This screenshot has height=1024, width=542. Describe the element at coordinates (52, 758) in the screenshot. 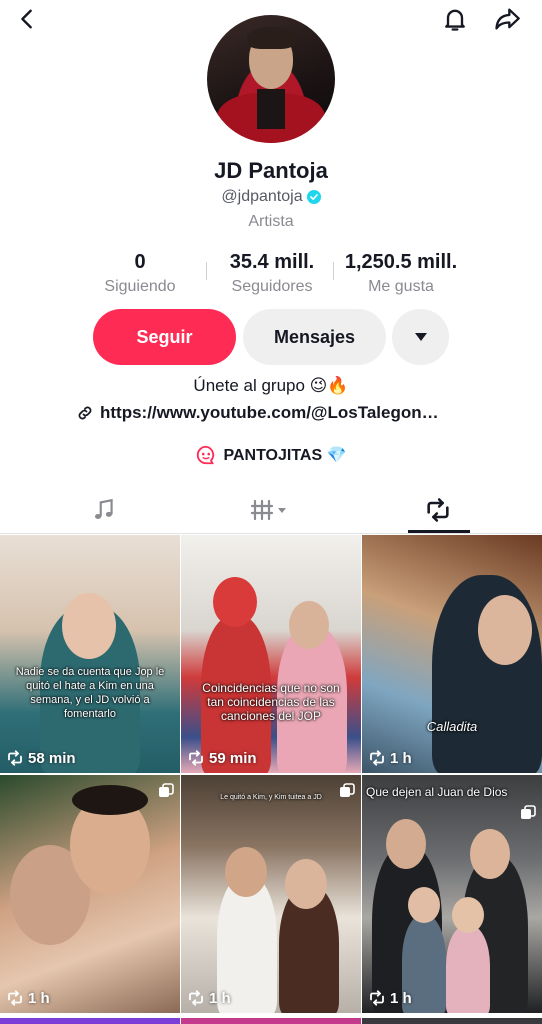

I see `video-time: 58 min` at that location.